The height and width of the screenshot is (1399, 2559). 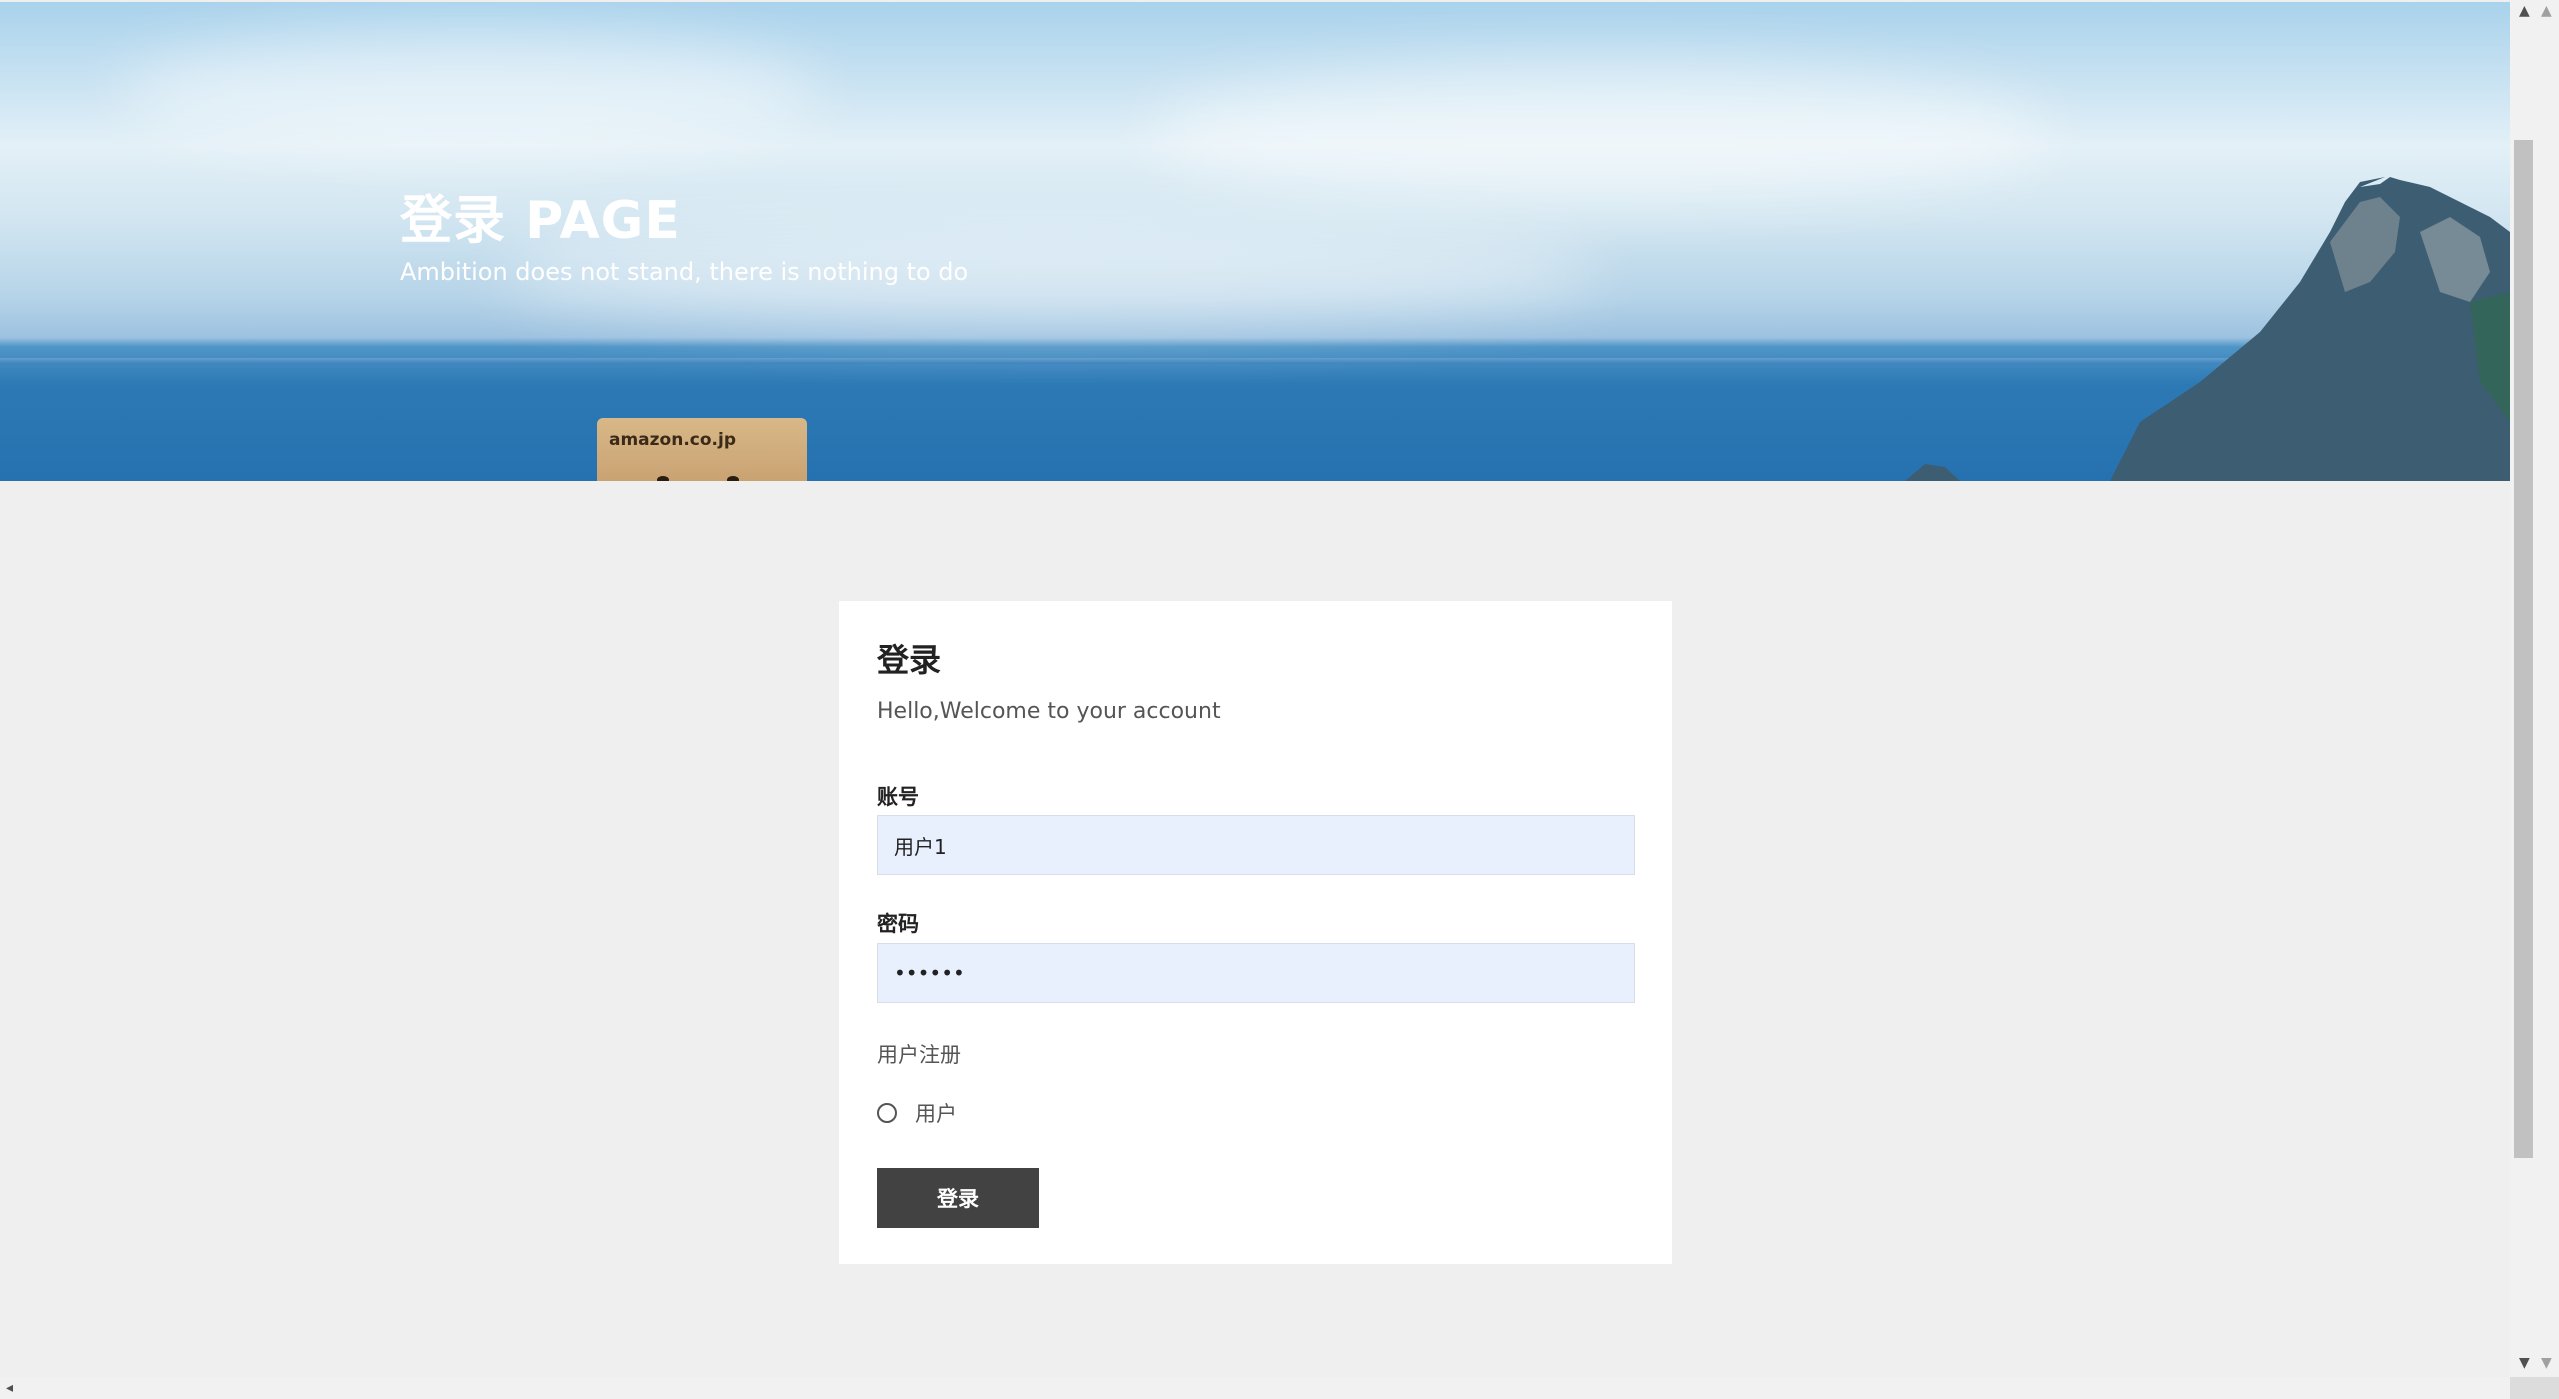 What do you see at coordinates (887, 1113) in the screenshot?
I see `radio-button` at bounding box center [887, 1113].